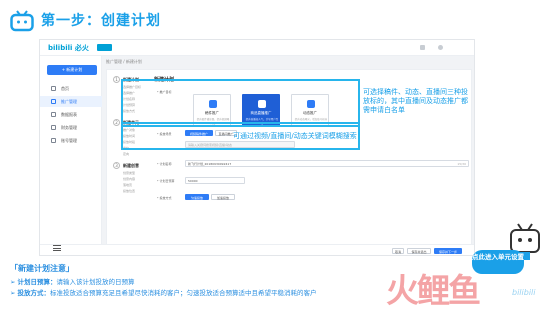 This screenshot has width=553, height=312. I want to click on watermark-logo: 火鲤鱼, so click(433, 290).